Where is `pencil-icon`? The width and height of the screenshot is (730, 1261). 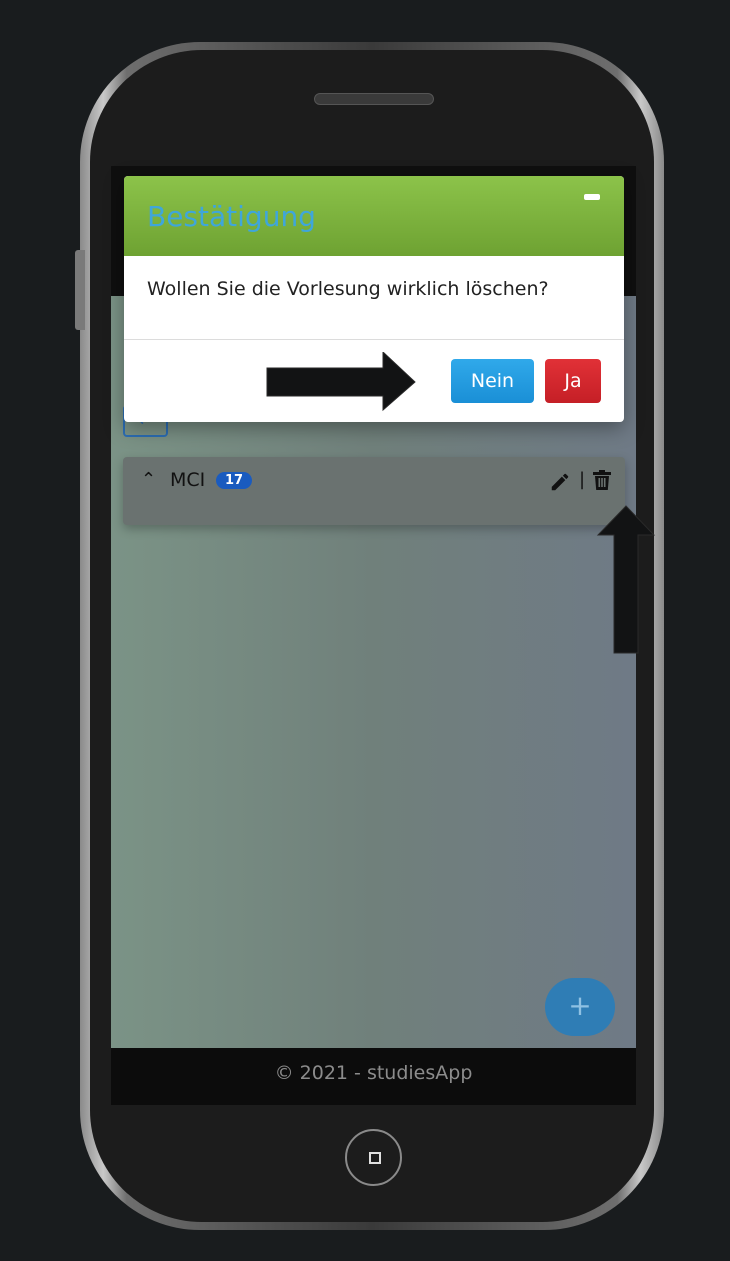 pencil-icon is located at coordinates (560, 482).